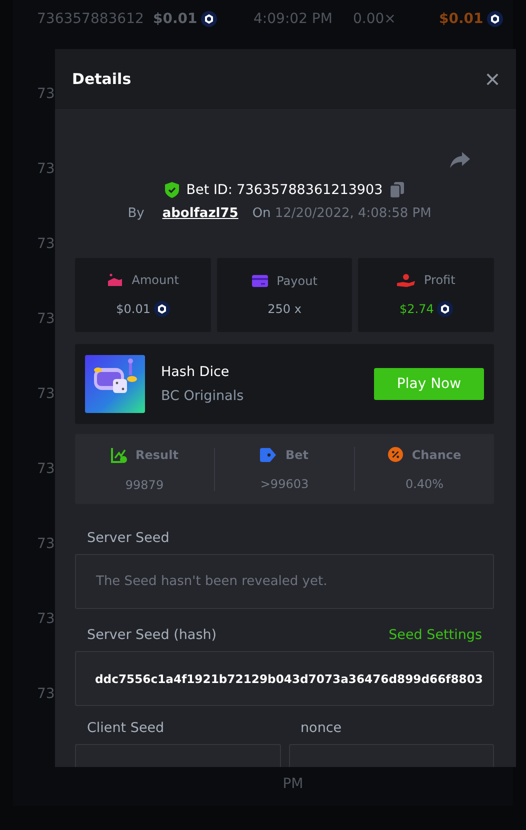 This screenshot has width=526, height=830. What do you see at coordinates (437, 455) in the screenshot?
I see `outcome-label: Chance` at bounding box center [437, 455].